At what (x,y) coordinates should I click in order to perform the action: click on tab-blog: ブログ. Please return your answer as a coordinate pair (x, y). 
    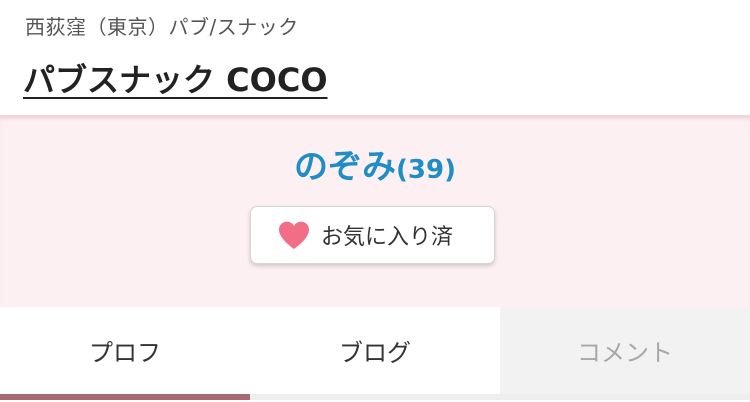
    Looking at the image, I should click on (375, 350).